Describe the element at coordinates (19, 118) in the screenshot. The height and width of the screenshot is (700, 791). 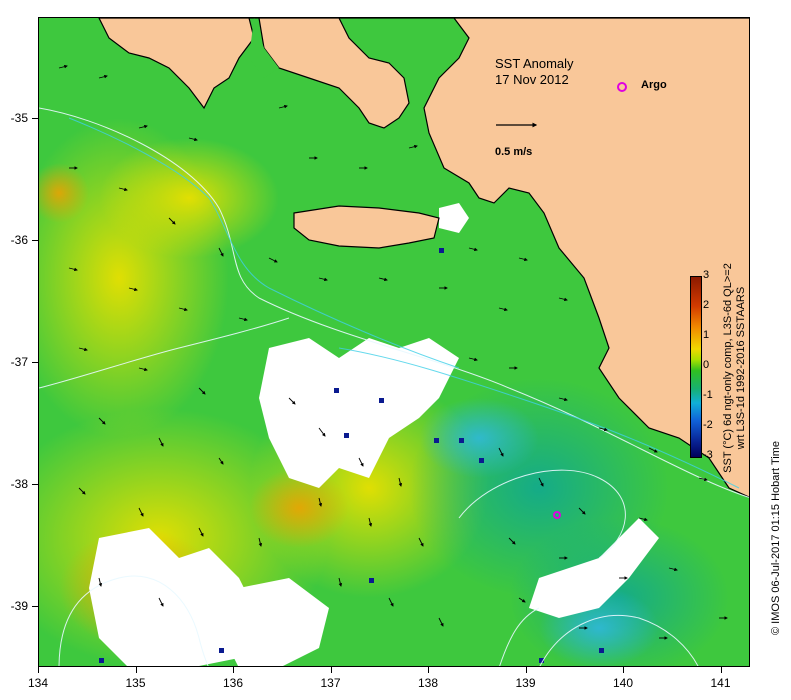
I see `y-tick-label: -35` at that location.